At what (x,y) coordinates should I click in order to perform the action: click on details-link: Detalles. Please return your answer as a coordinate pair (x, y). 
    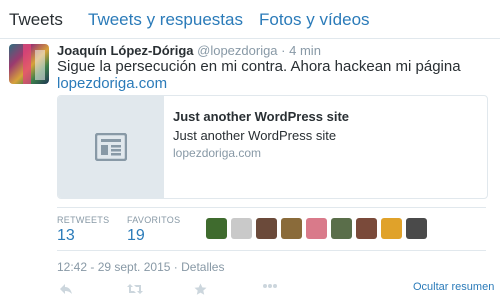
    Looking at the image, I should click on (202, 267).